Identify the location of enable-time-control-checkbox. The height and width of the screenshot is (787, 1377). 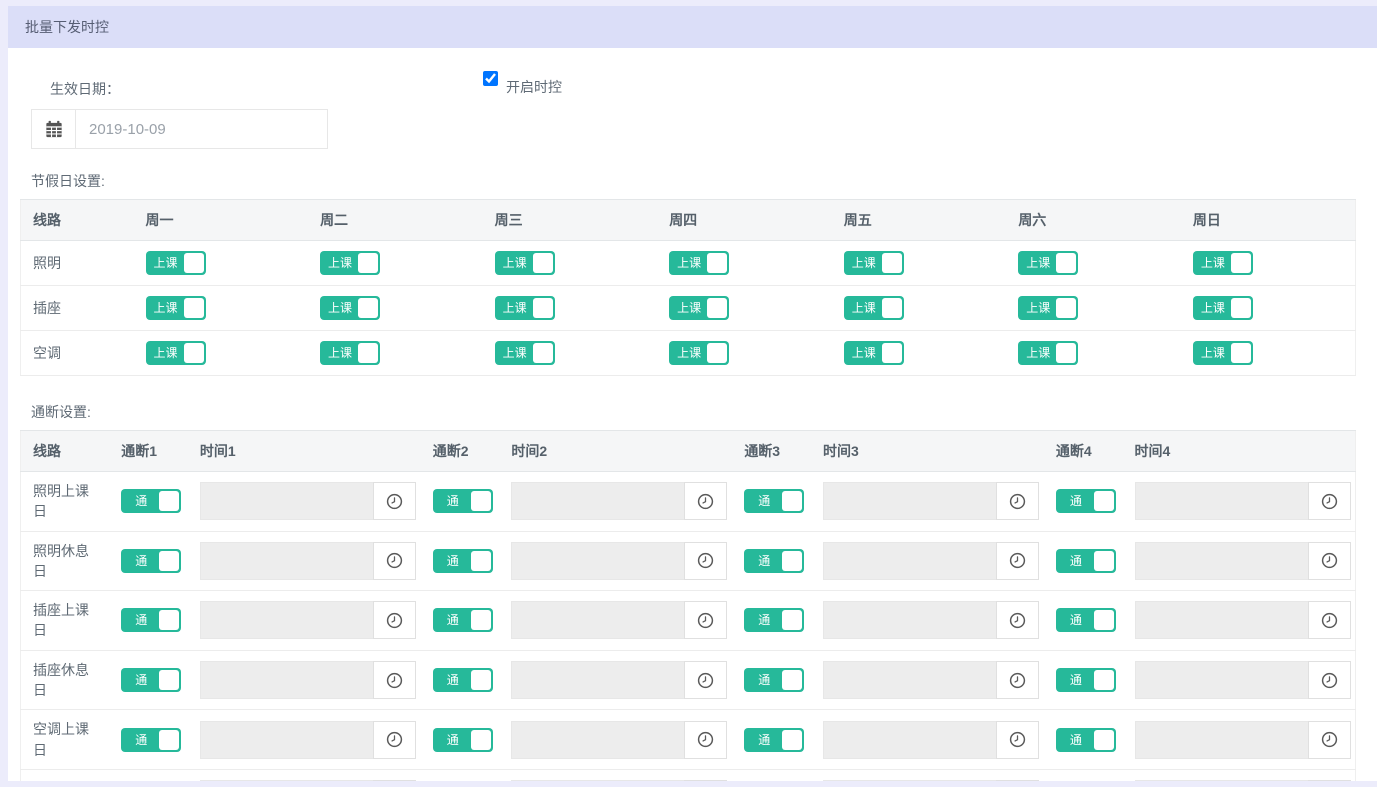
(490, 78).